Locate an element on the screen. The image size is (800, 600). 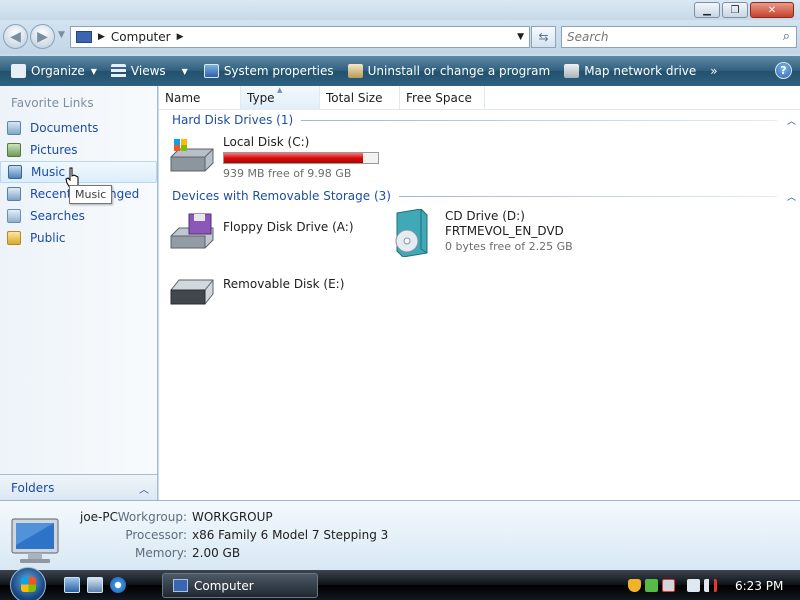
column-header-name: Name is located at coordinates (200, 98).